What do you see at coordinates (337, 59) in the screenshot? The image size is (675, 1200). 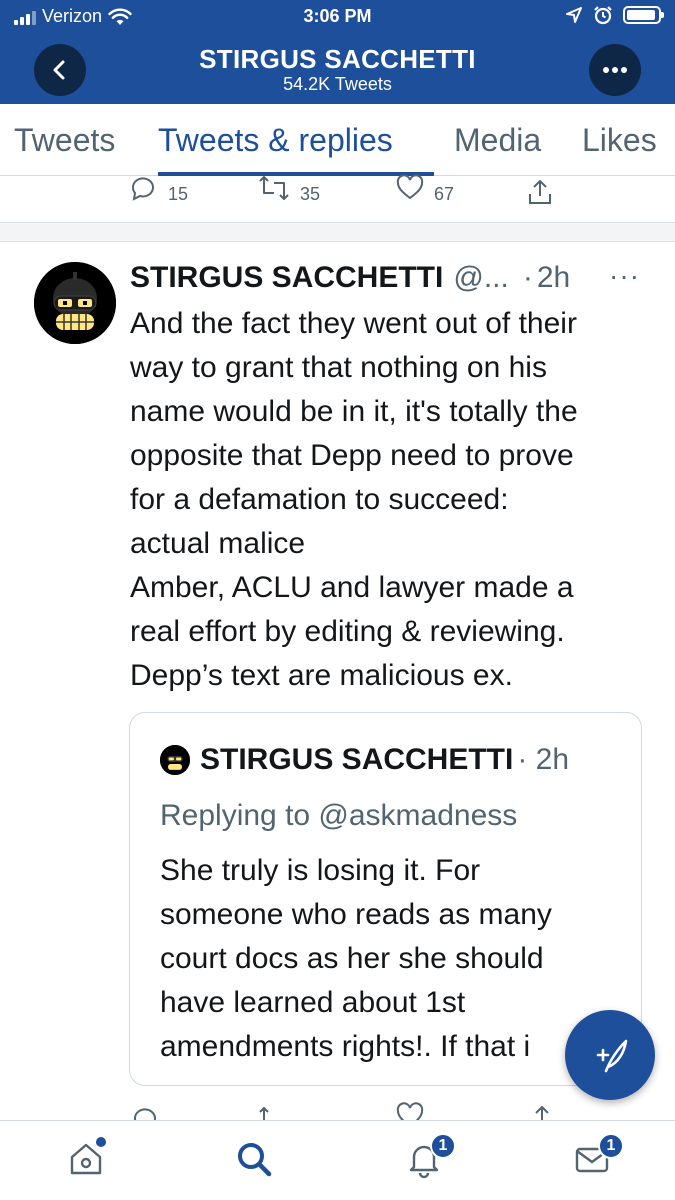 I see `profile-name: STIRGUS SACCHETTI` at bounding box center [337, 59].